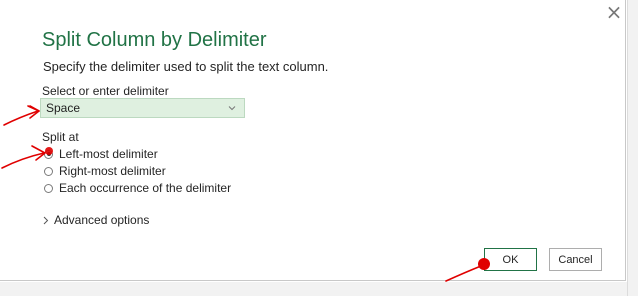  What do you see at coordinates (232, 108) in the screenshot?
I see `chevron-down-icon` at bounding box center [232, 108].